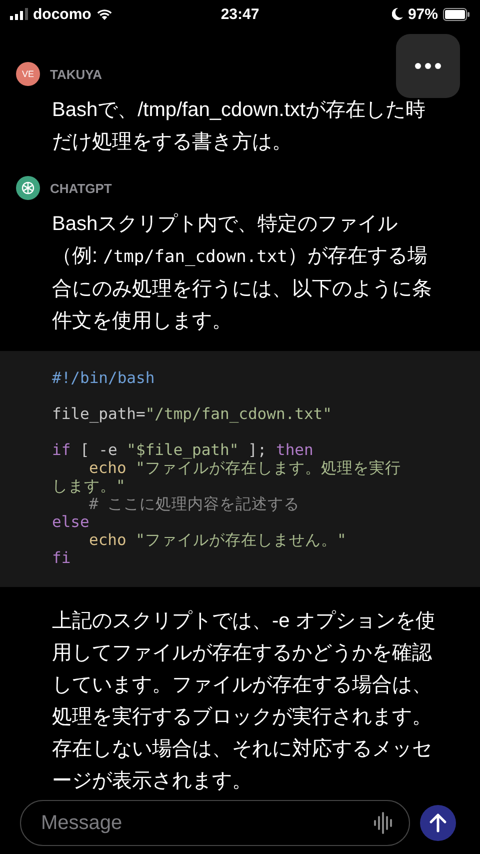 The width and height of the screenshot is (480, 854). Describe the element at coordinates (81, 188) in the screenshot. I see `author-name: CHATGPT` at that location.